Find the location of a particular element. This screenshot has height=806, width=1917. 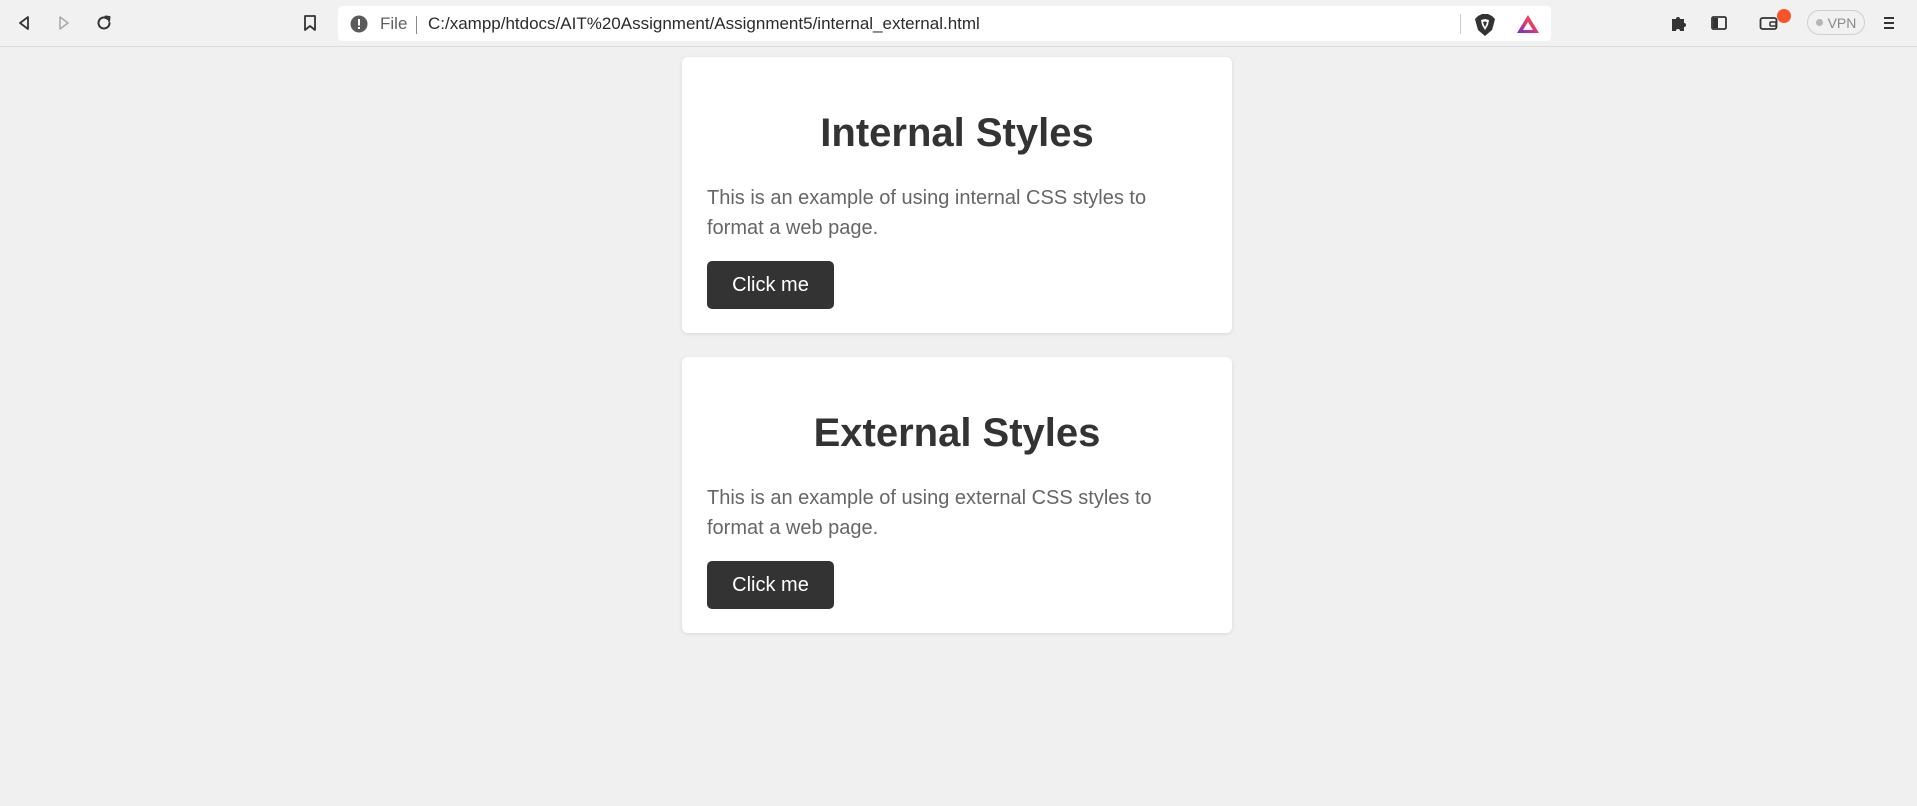

bookmark-button is located at coordinates (310, 23).